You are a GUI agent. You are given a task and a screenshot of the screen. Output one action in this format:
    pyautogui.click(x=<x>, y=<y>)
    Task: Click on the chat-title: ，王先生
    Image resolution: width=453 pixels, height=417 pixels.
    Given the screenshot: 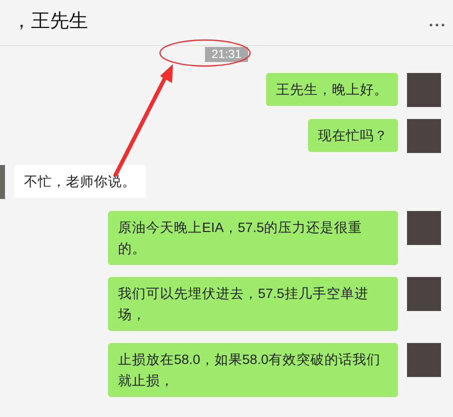 What is the action you would take?
    pyautogui.click(x=49, y=22)
    